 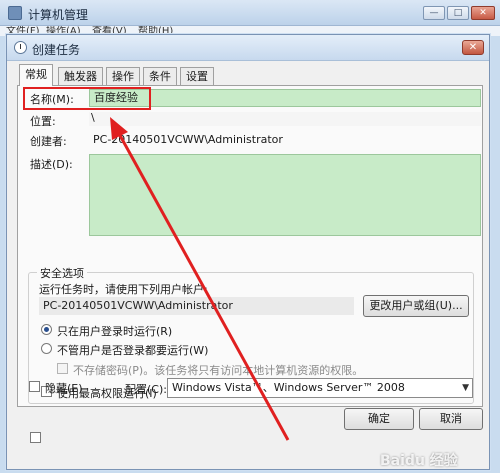 I want to click on tab-triggers: 触发器, so click(x=80, y=76).